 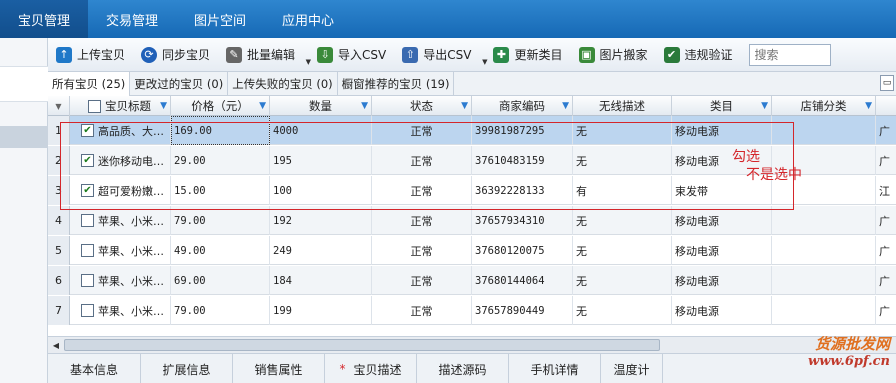 I want to click on import-csv-button: ⇩ 导入CSV, so click(x=351, y=55).